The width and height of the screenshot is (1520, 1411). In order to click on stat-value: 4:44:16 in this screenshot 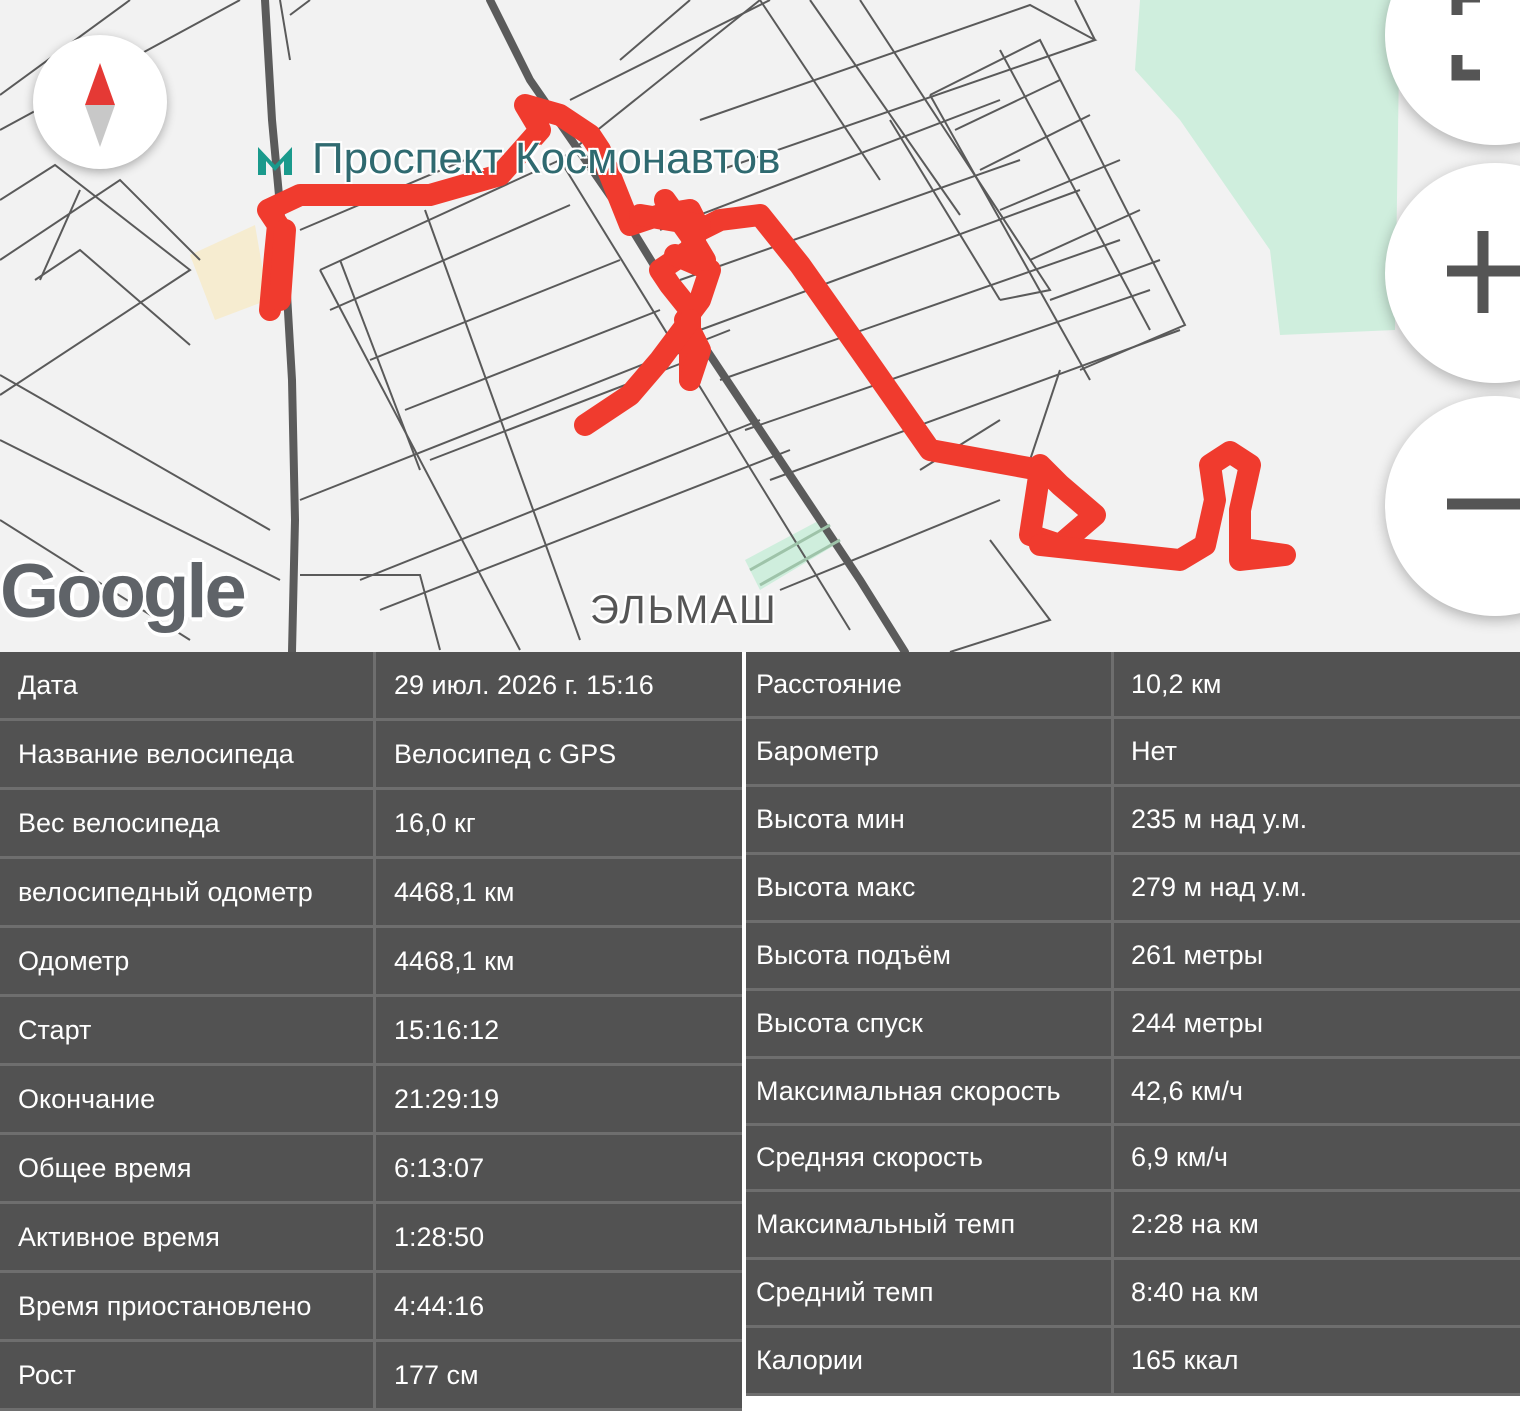, I will do `click(439, 1305)`.